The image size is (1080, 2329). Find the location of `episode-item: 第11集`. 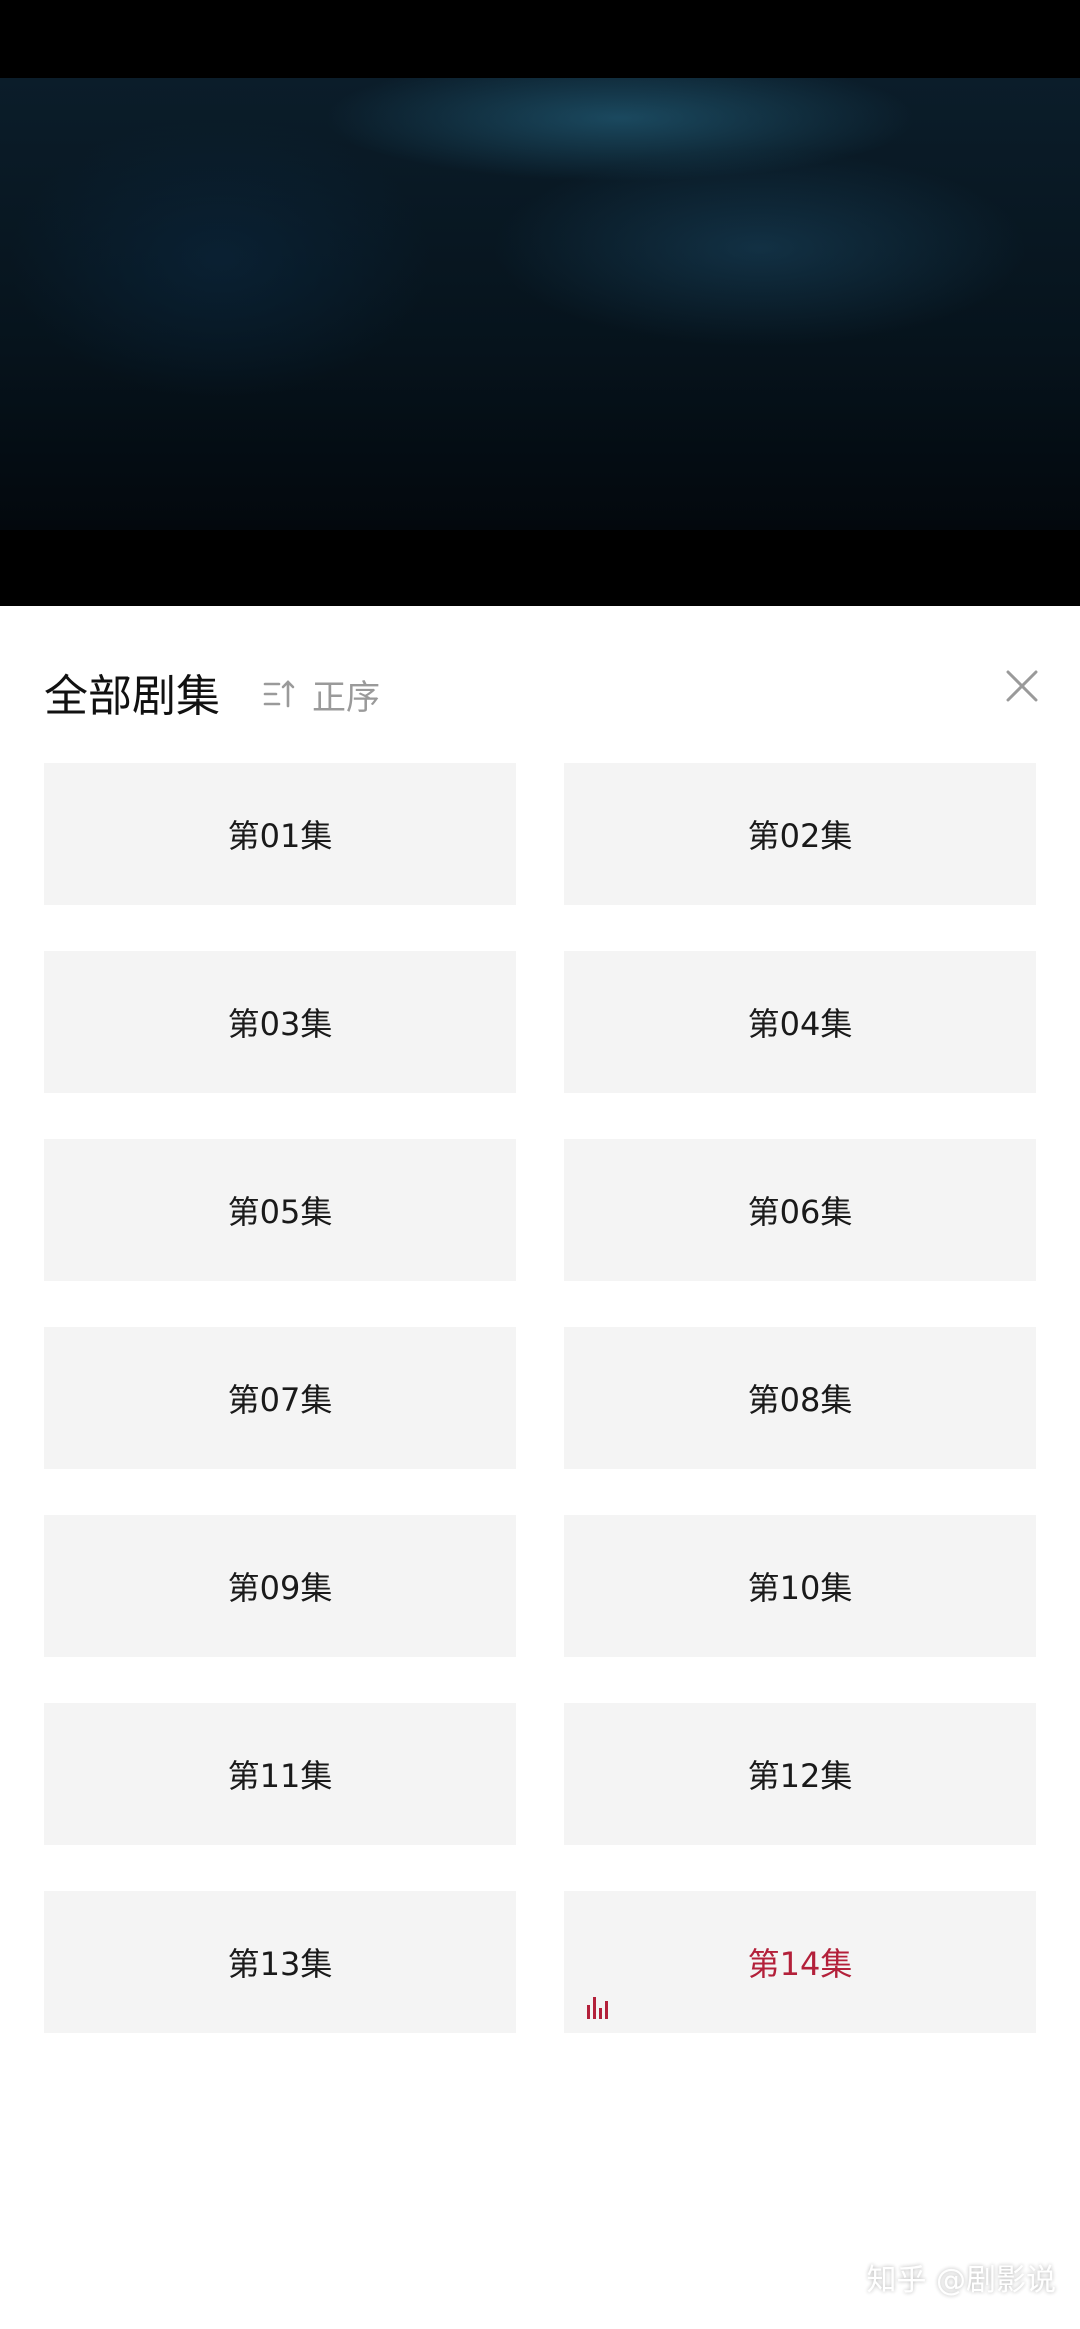

episode-item: 第11集 is located at coordinates (280, 1774).